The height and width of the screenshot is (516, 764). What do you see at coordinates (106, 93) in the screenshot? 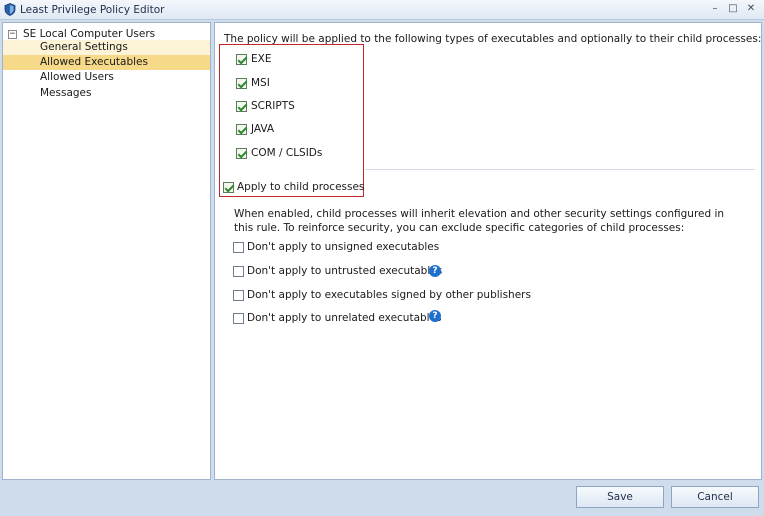
I see `sidebar-item-messages: Messages` at bounding box center [106, 93].